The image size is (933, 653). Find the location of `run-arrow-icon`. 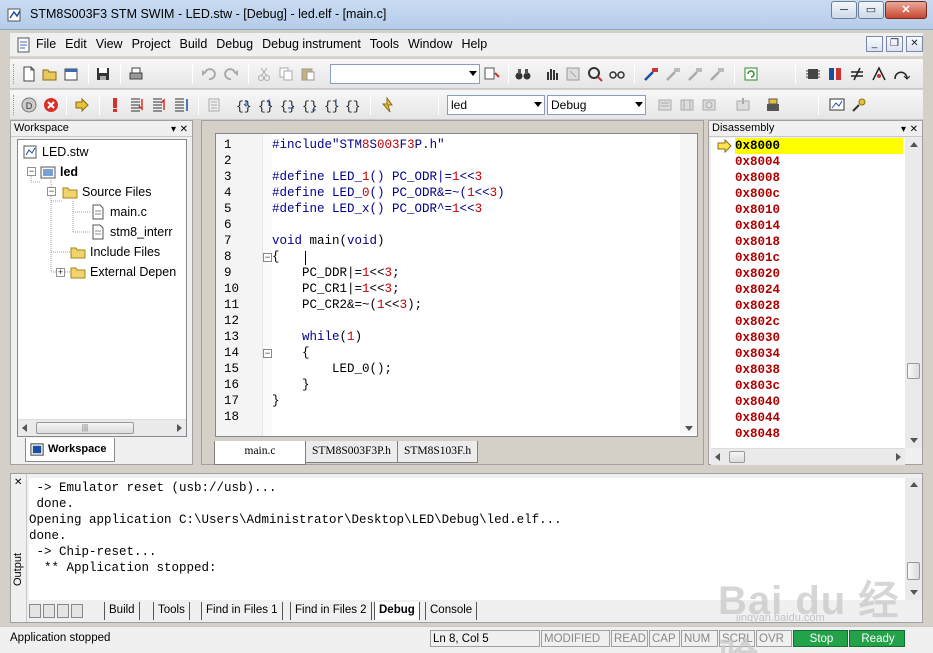

run-arrow-icon is located at coordinates (82, 105).